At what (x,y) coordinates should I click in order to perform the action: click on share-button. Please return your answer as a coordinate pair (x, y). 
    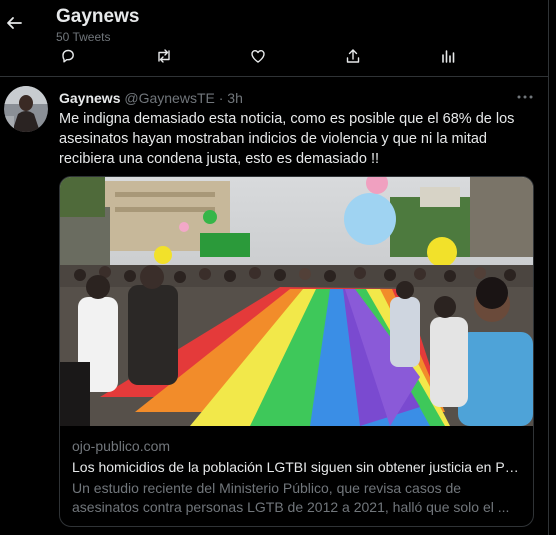
    Looking at the image, I should click on (353, 56).